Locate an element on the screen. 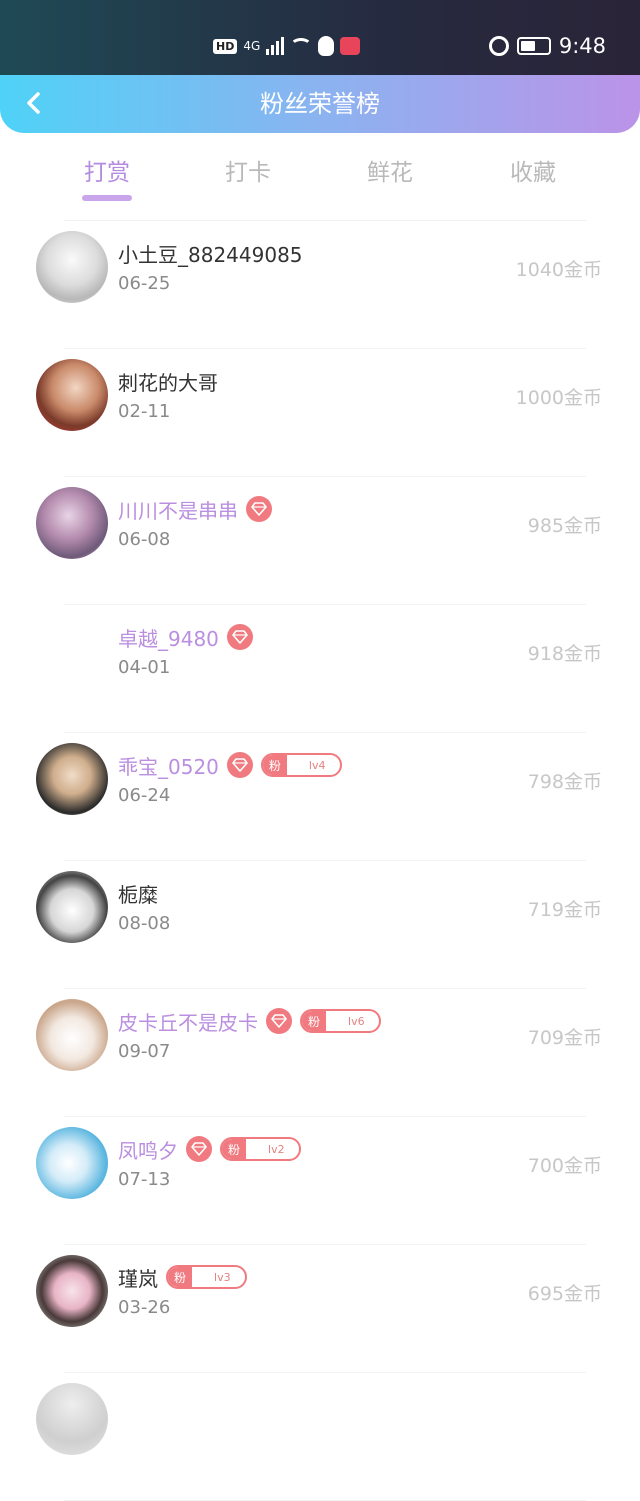 This screenshot has height=1501, width=640. coin-amount: 1000金币 is located at coordinates (558, 398).